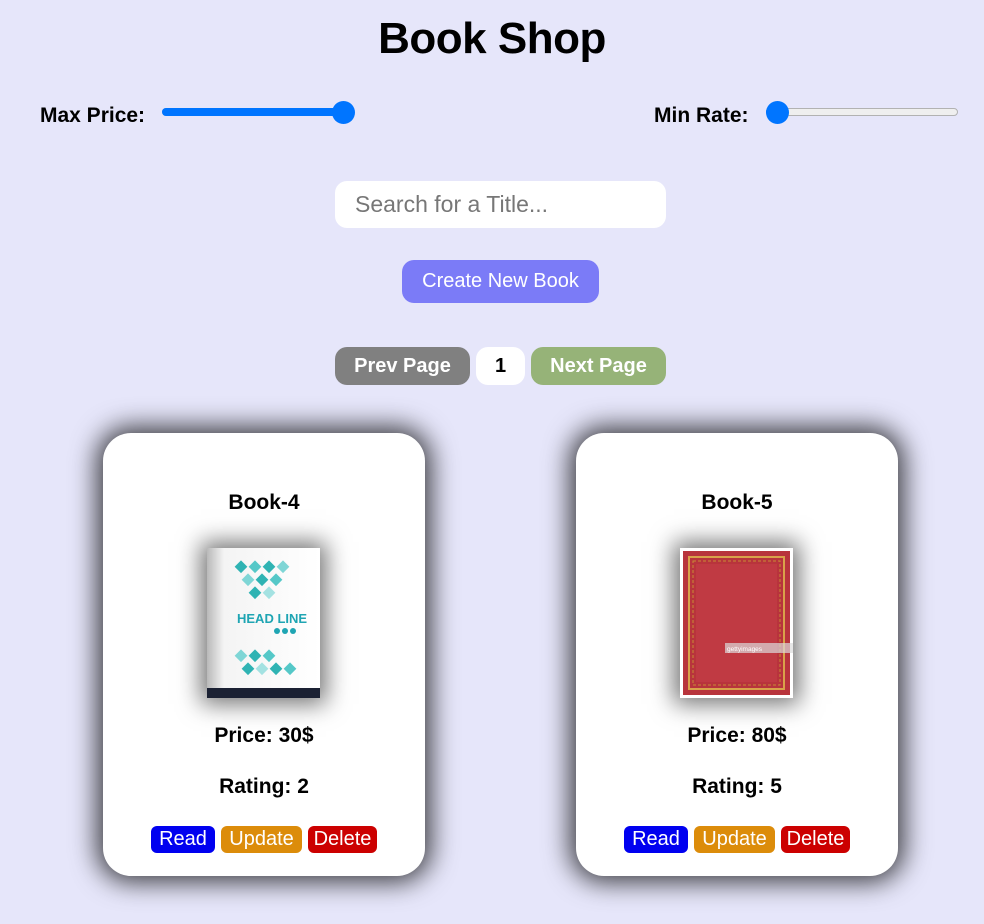 The height and width of the screenshot is (924, 984). Describe the element at coordinates (402, 366) in the screenshot. I see `prev-page-button: Prev Page` at that location.